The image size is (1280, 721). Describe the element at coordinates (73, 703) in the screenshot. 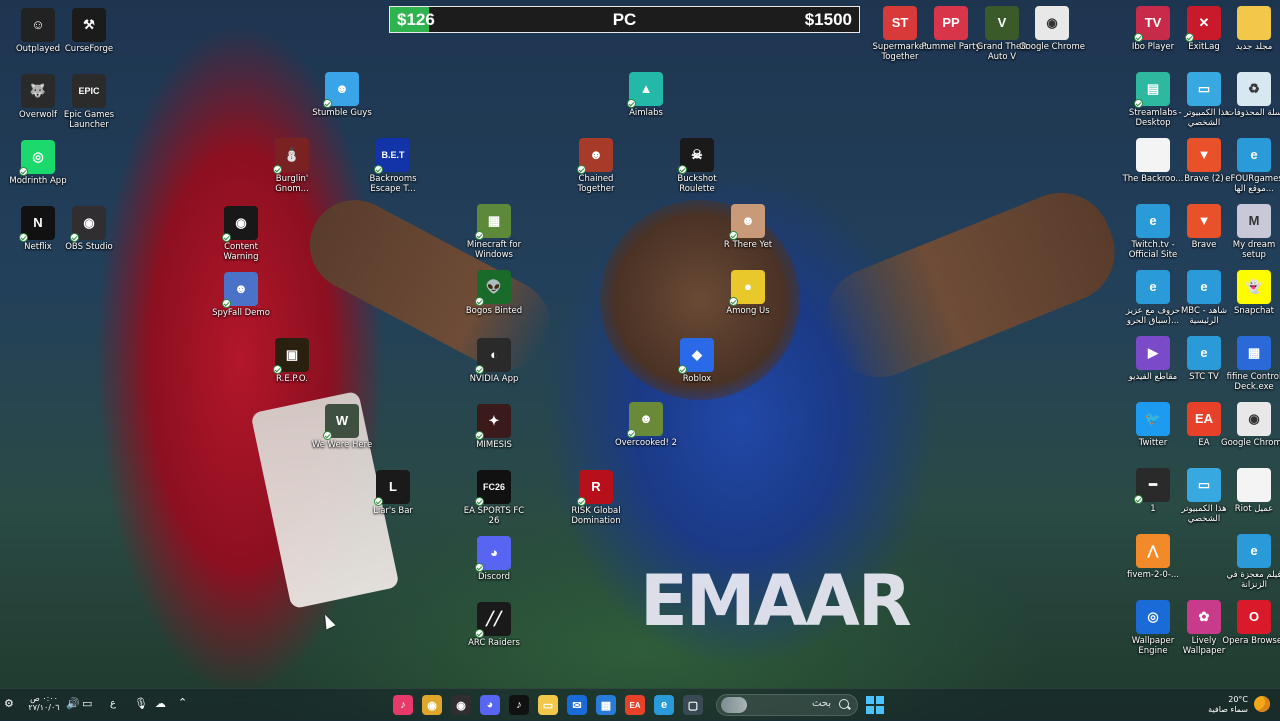

I see `volume-icon: 🔊` at that location.